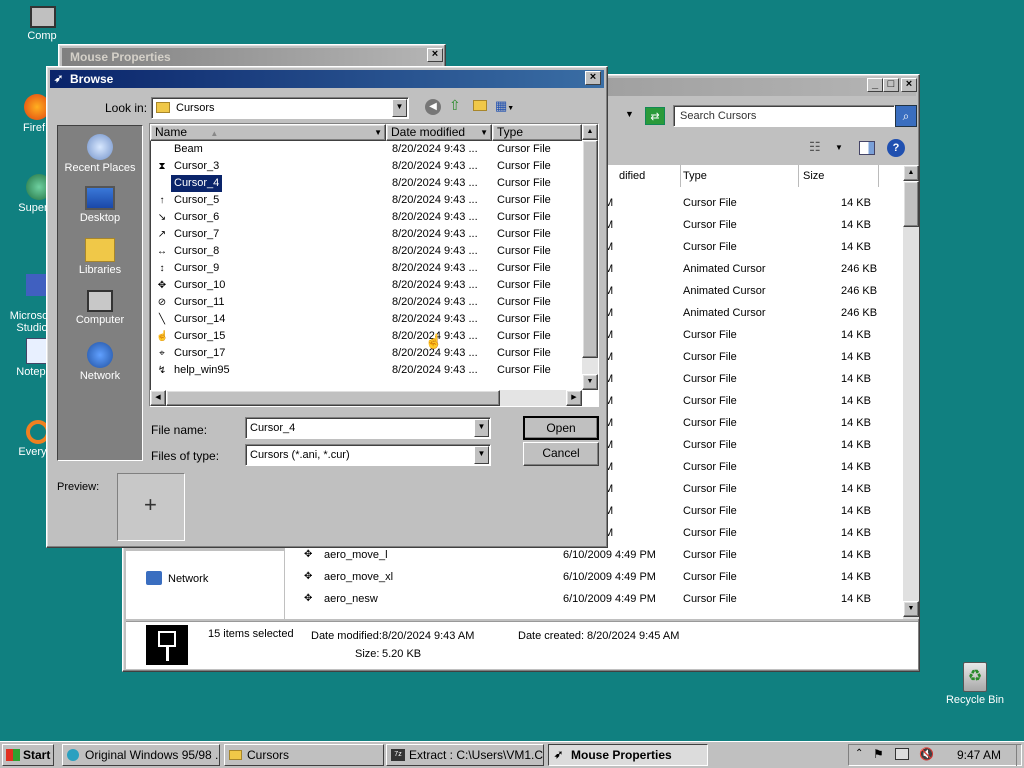 The height and width of the screenshot is (768, 1024). Describe the element at coordinates (280, 108) in the screenshot. I see `look-in-combo: Cursors ▼` at that location.